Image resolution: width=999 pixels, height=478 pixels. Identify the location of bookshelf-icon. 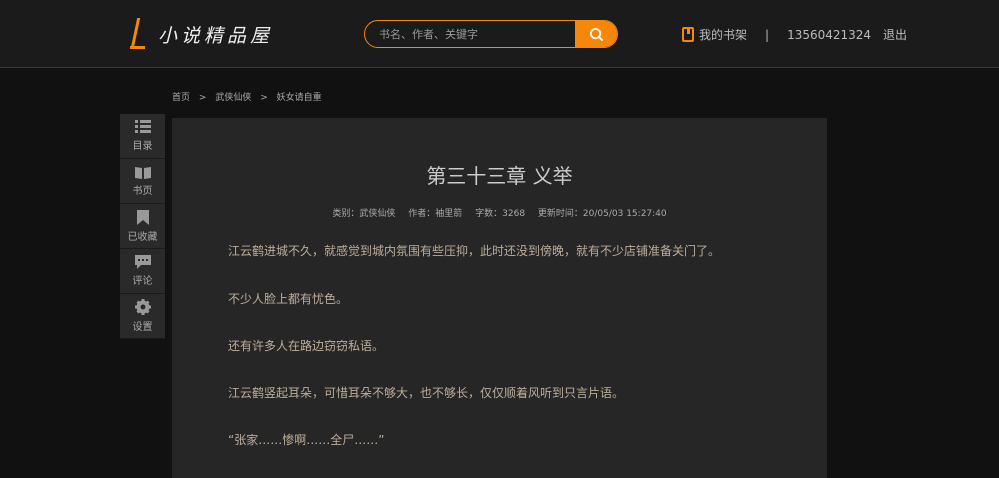
(688, 34).